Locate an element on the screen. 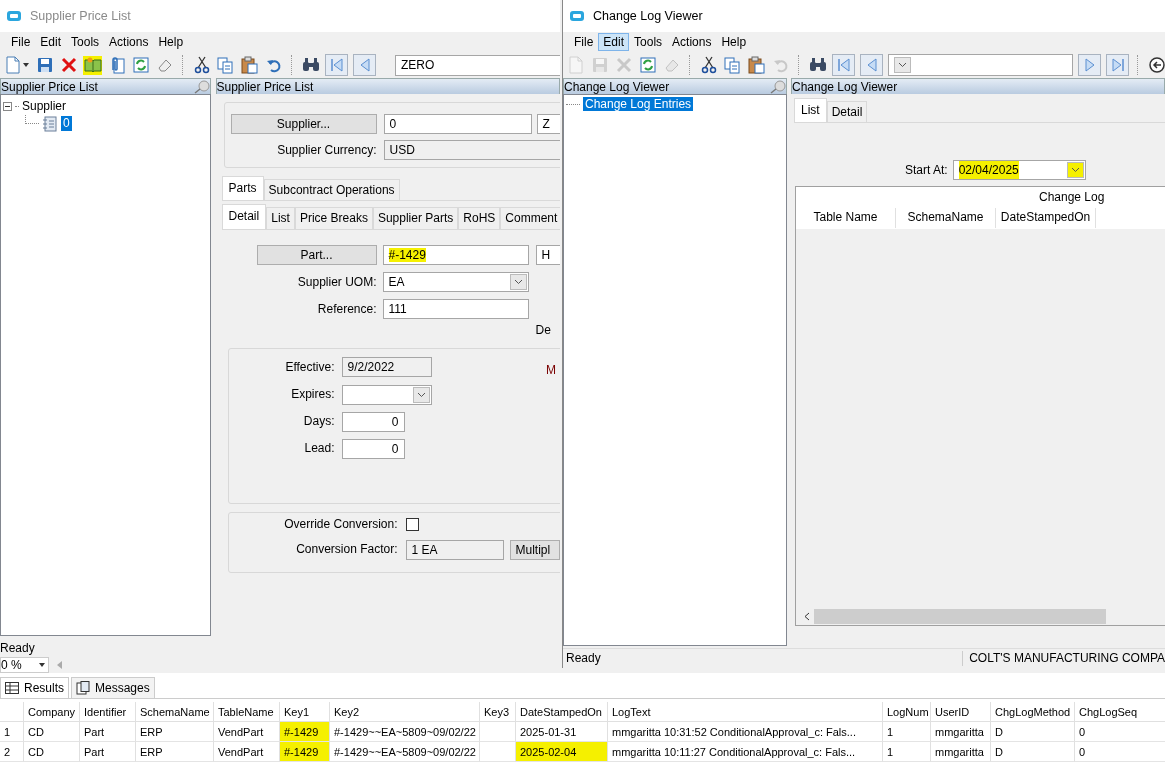  column-header: Company is located at coordinates (52, 712).